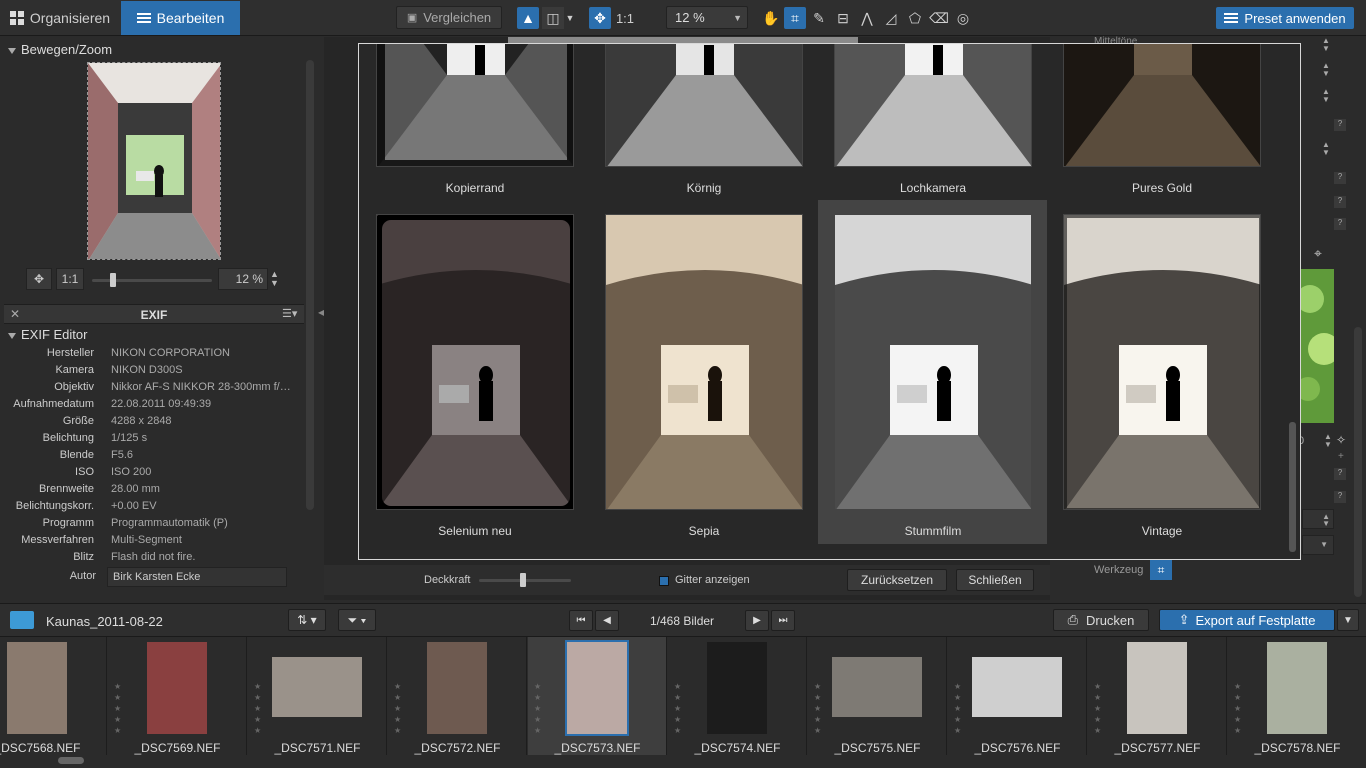 This screenshot has width=1366, height=768. I want to click on filmstrip-item: ★ ★ ★ ★ ★ _DSC7572.NEF, so click(457, 696).